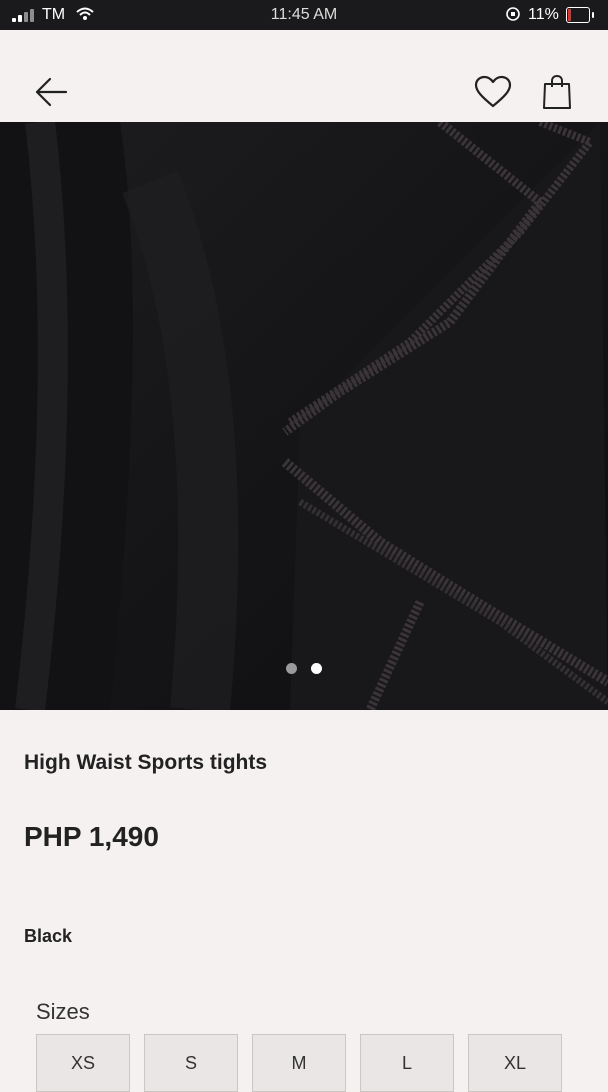 The height and width of the screenshot is (1092, 608). I want to click on sizes-label: Sizes, so click(63, 1011).